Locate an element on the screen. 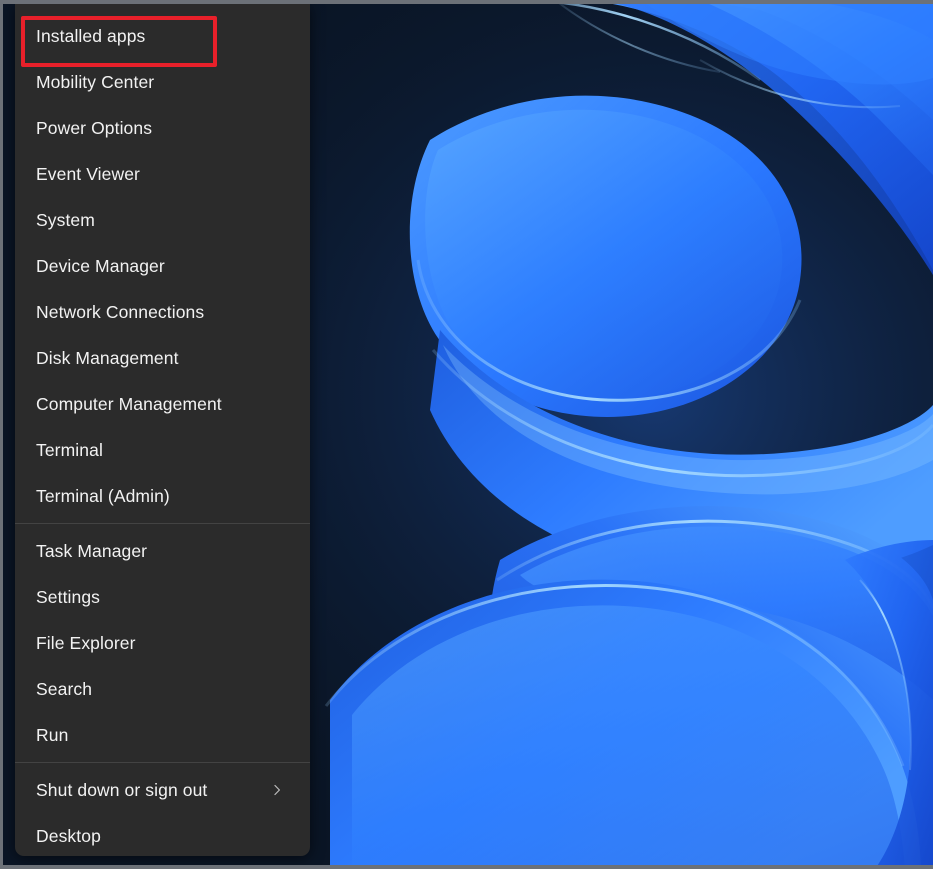 This screenshot has height=869, width=933. screen-left-edge is located at coordinates (1, 434).